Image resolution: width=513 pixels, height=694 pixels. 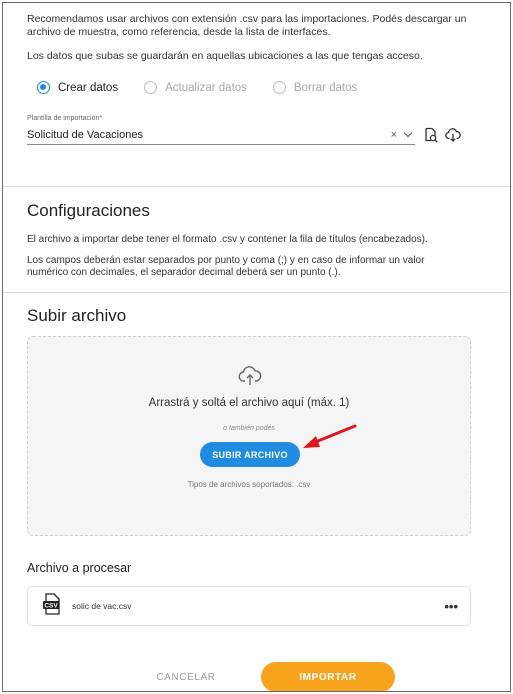 What do you see at coordinates (79, 568) in the screenshot?
I see `processing-title: Archivo a procesar` at bounding box center [79, 568].